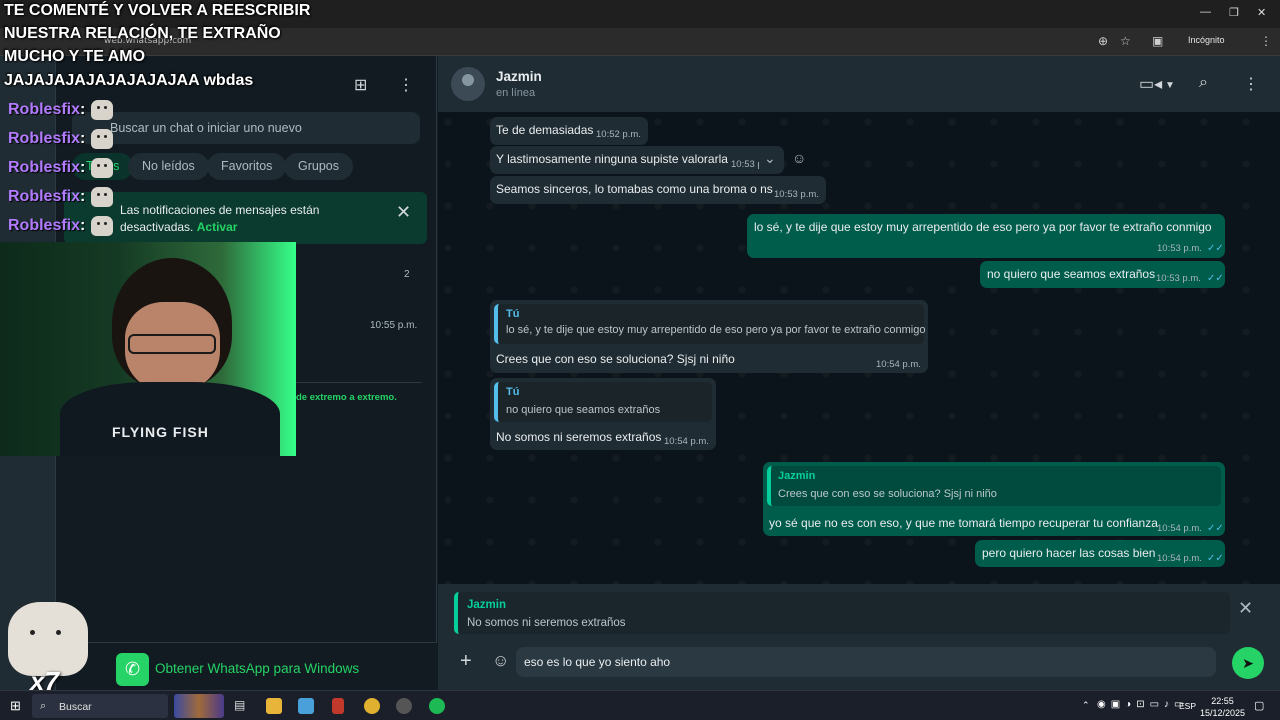  What do you see at coordinates (799, 158) in the screenshot?
I see `emoji-react-icon: ☺` at bounding box center [799, 158].